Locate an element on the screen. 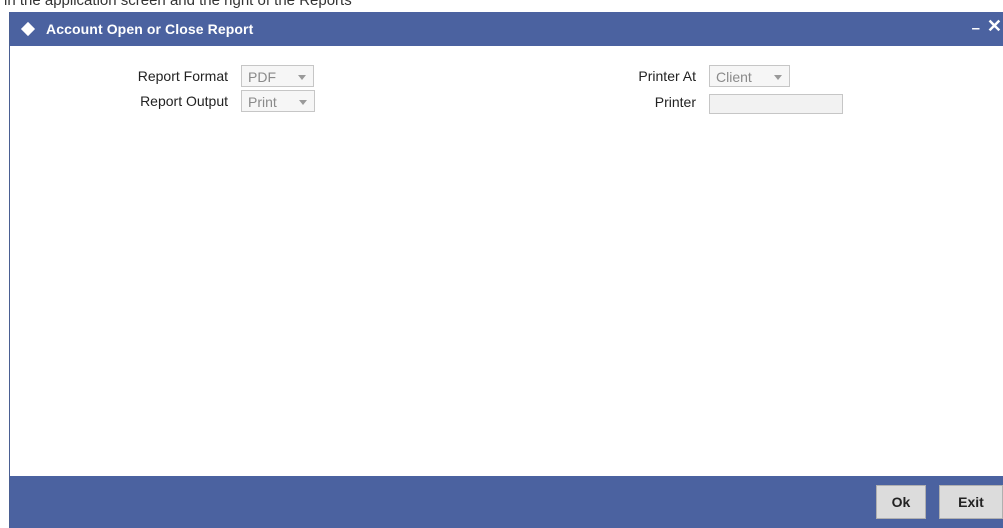 This screenshot has height=528, width=1003. window-title: Account Open or Close Report is located at coordinates (150, 29).